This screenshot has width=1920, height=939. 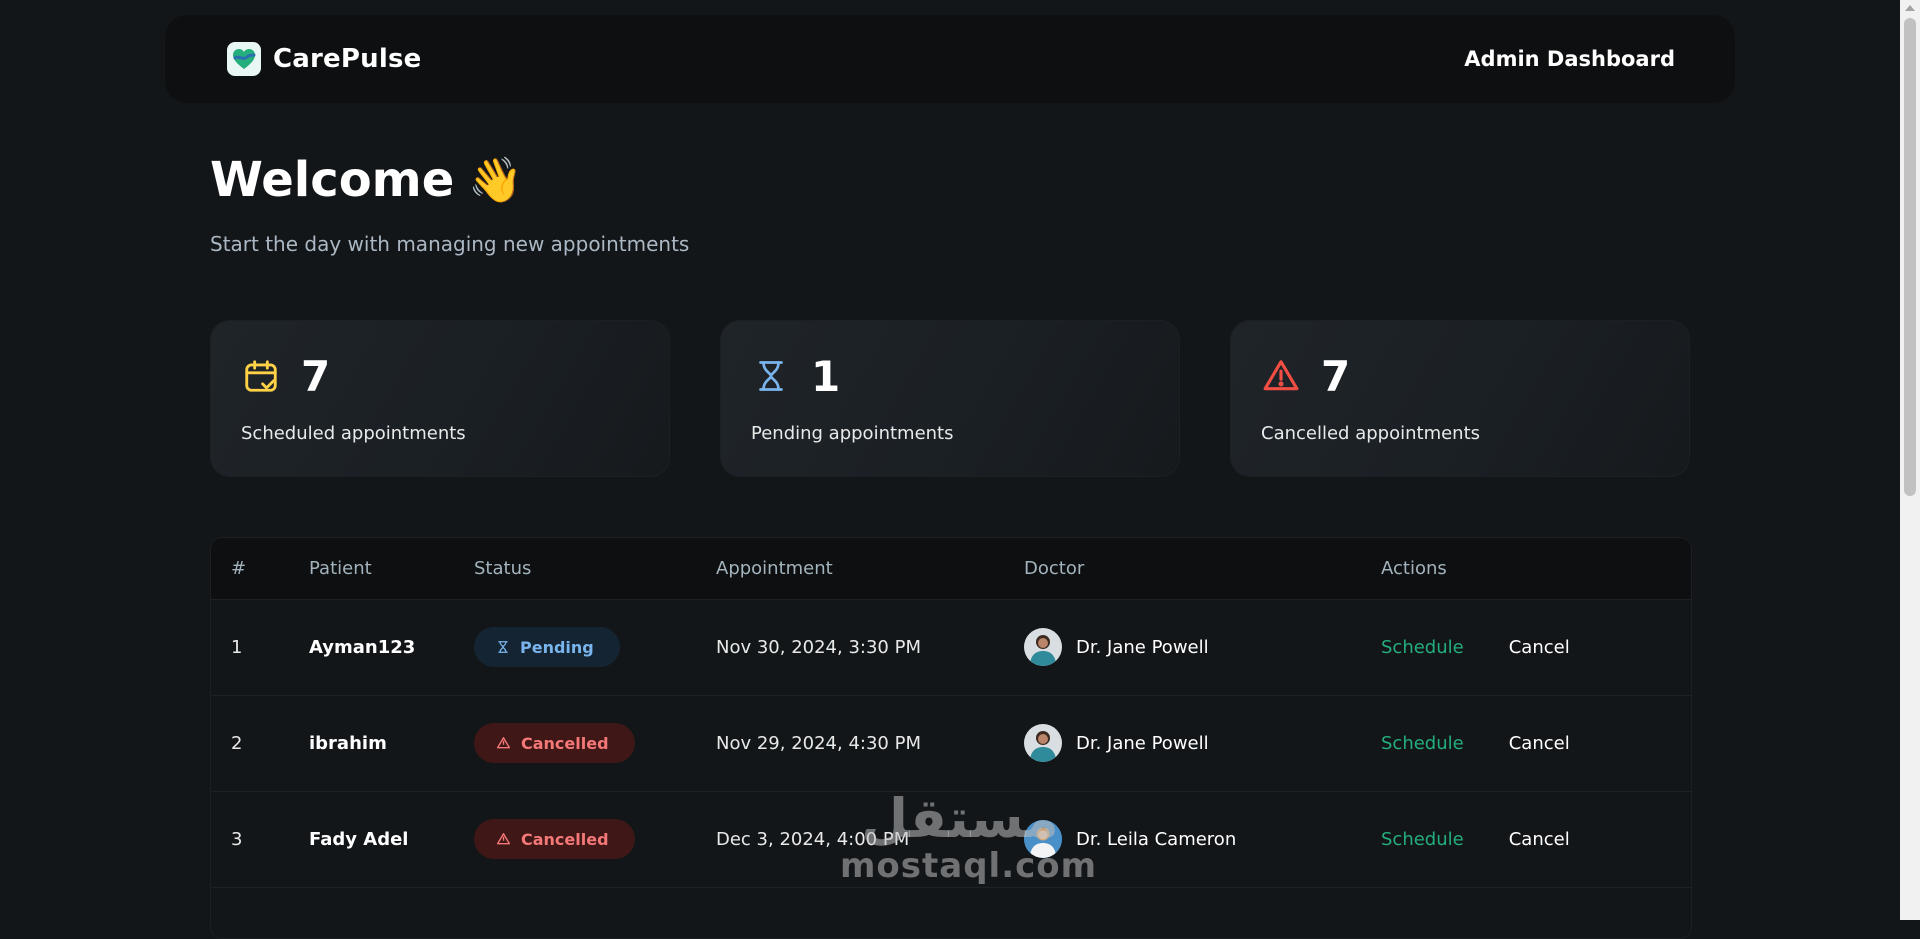 What do you see at coordinates (353, 433) in the screenshot?
I see `stat-label: Scheduled appointments` at bounding box center [353, 433].